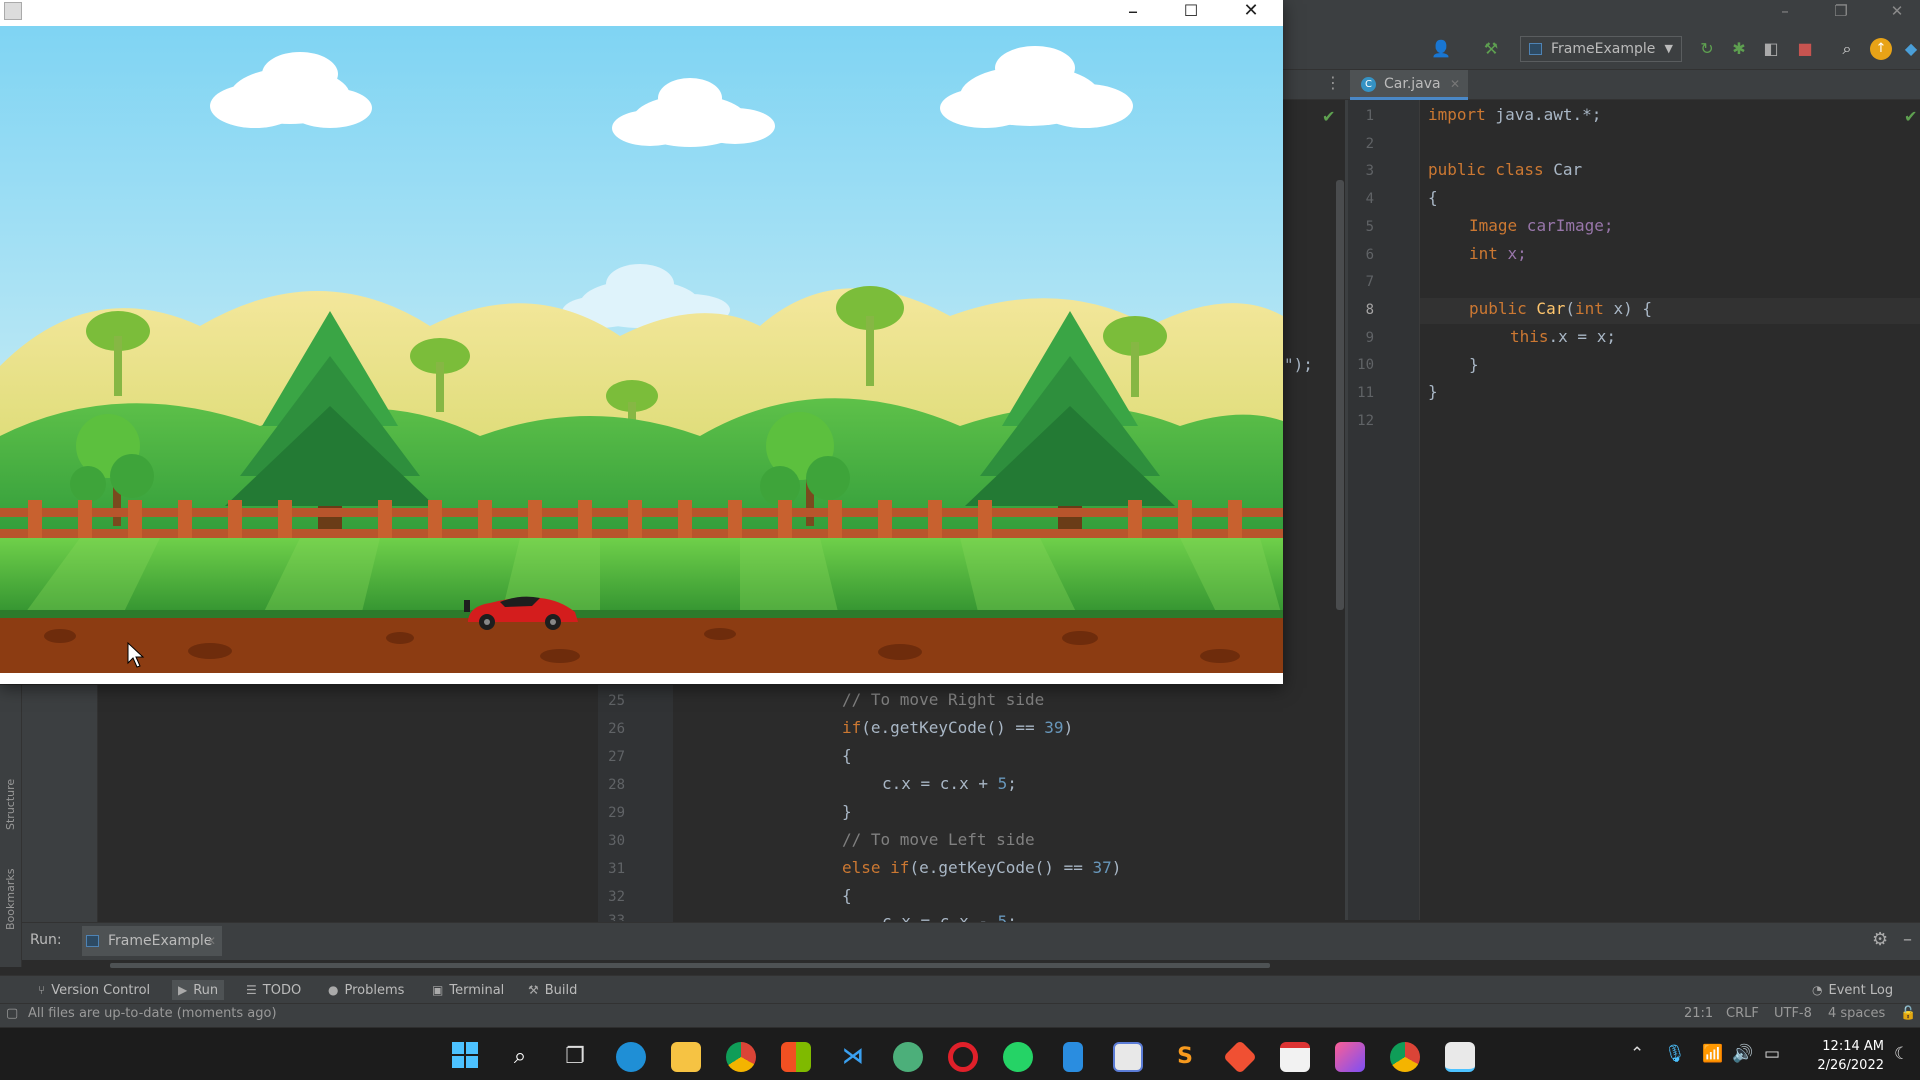 The image size is (1920, 1080). Describe the element at coordinates (1191, 13) in the screenshot. I see `game-maximize-button: ☐` at that location.